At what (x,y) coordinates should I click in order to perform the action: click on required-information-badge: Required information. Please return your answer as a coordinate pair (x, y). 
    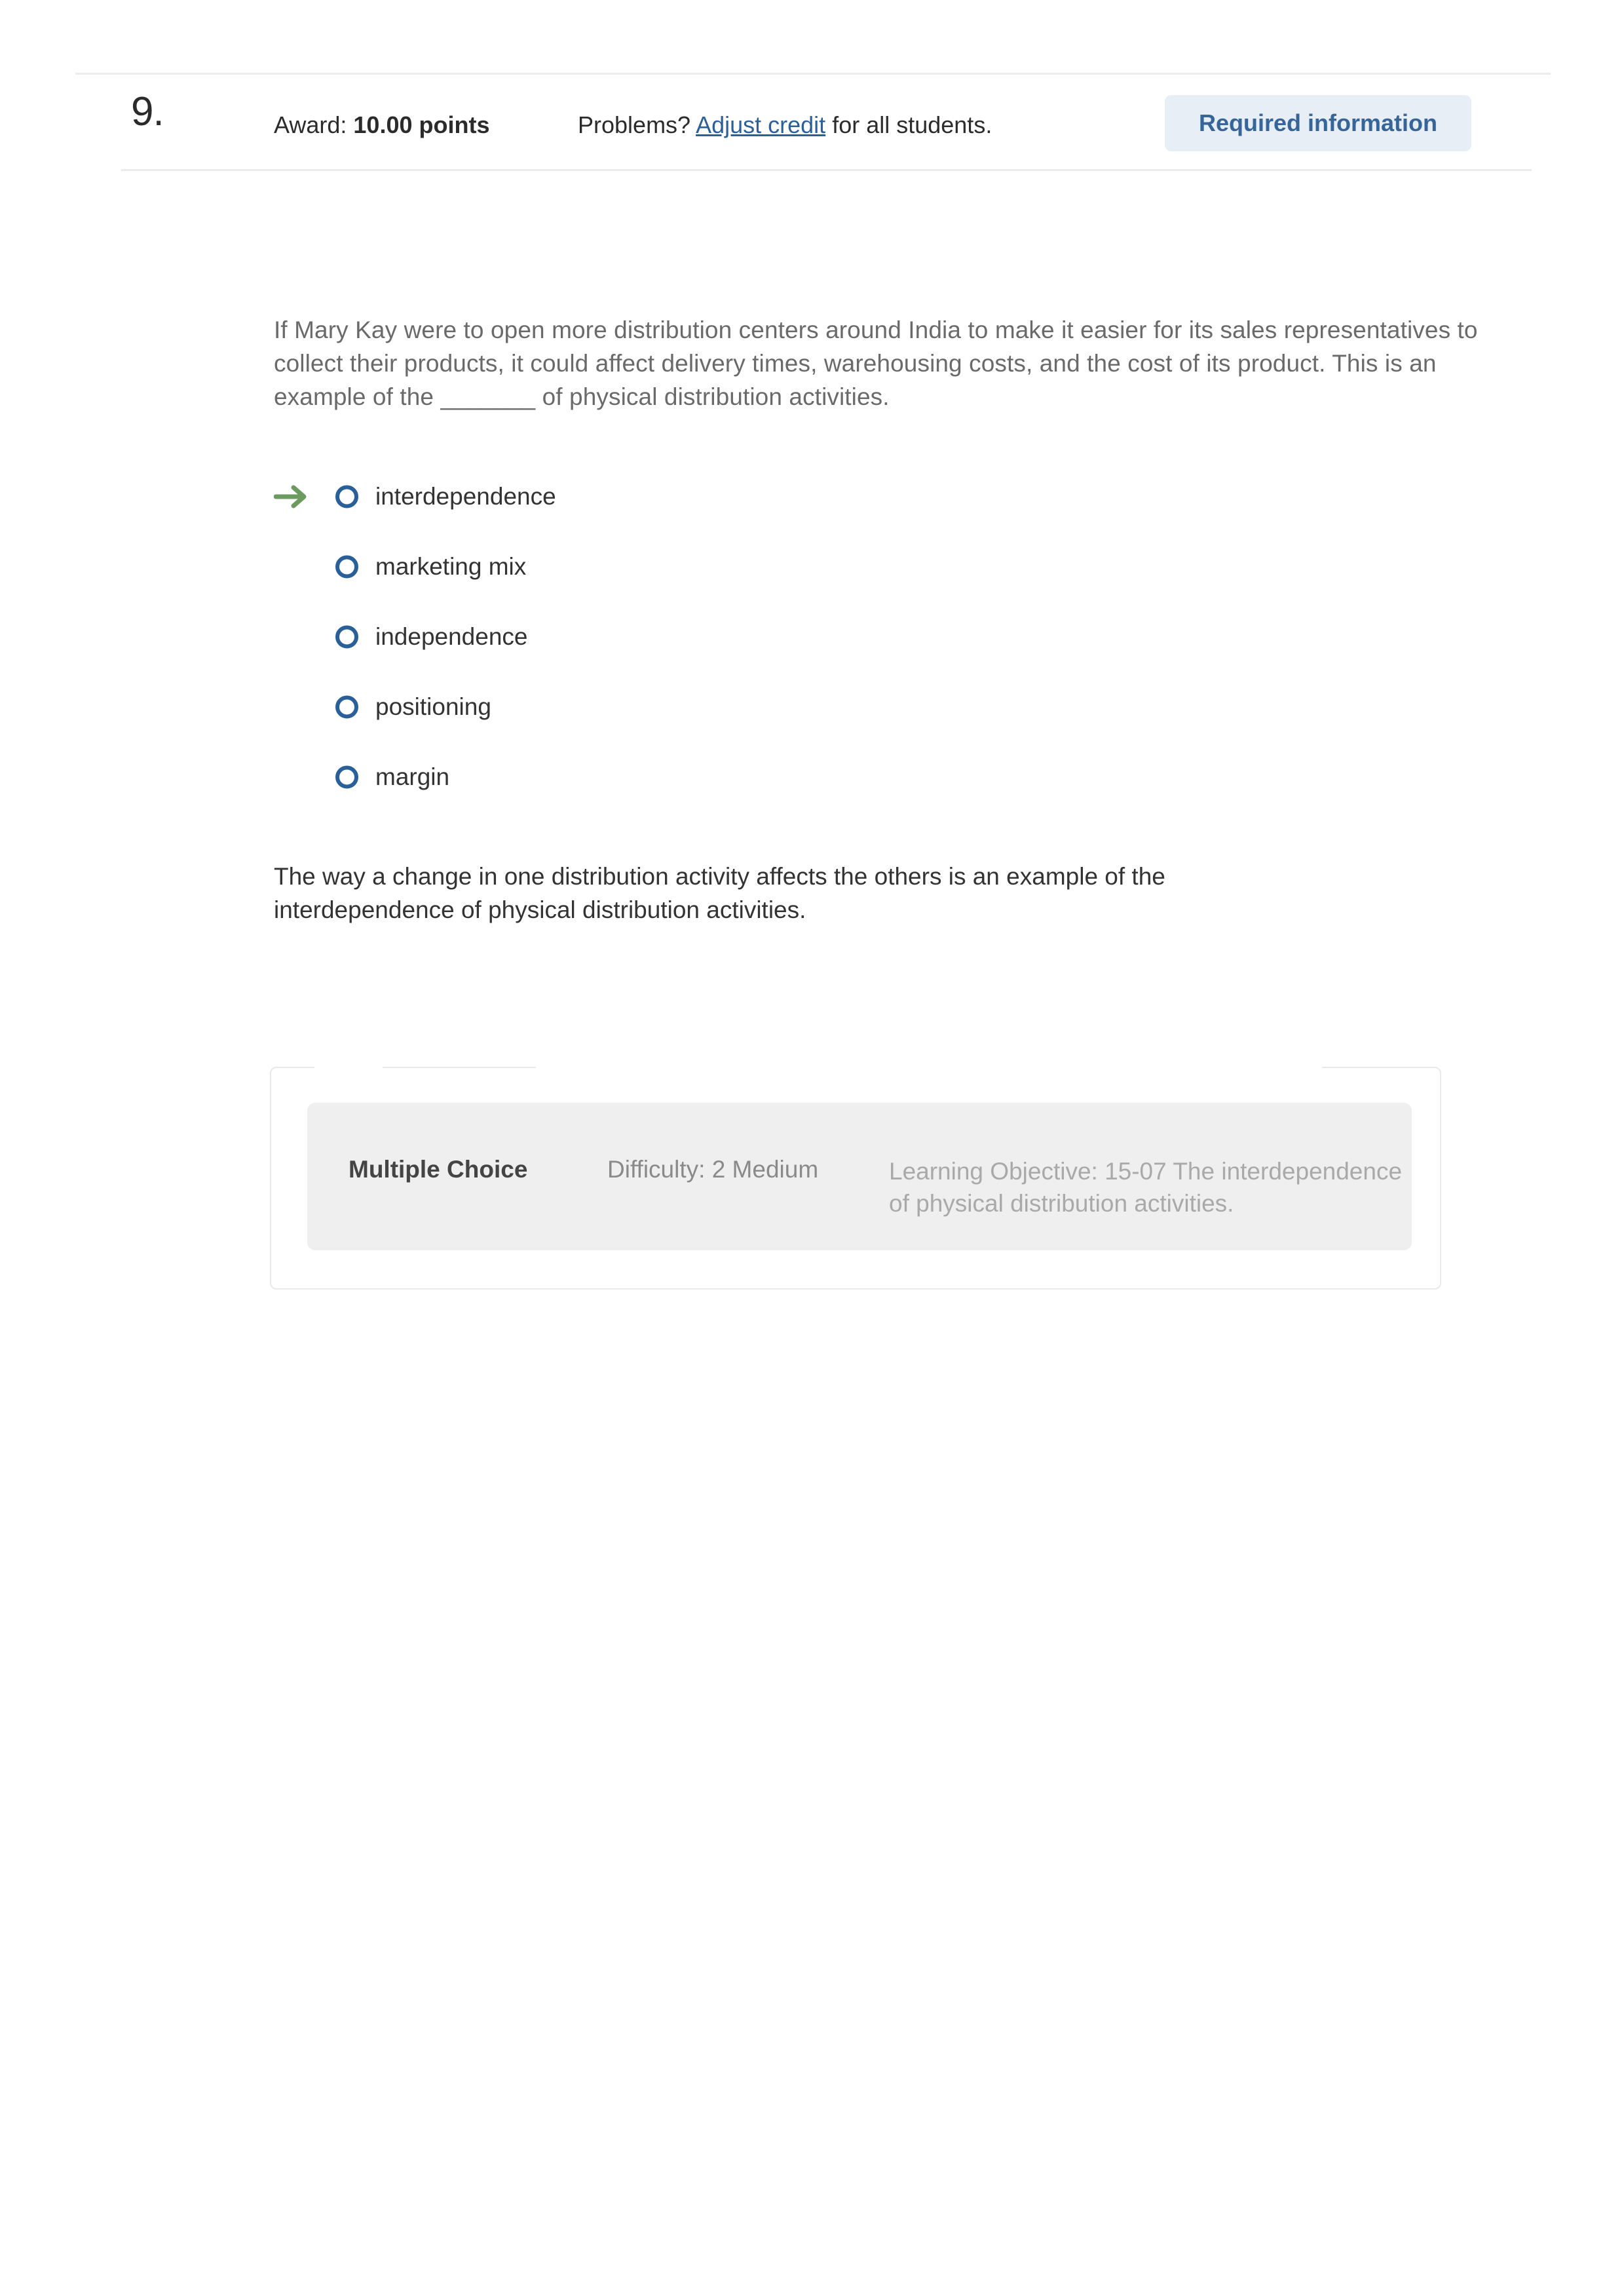
    Looking at the image, I should click on (1318, 123).